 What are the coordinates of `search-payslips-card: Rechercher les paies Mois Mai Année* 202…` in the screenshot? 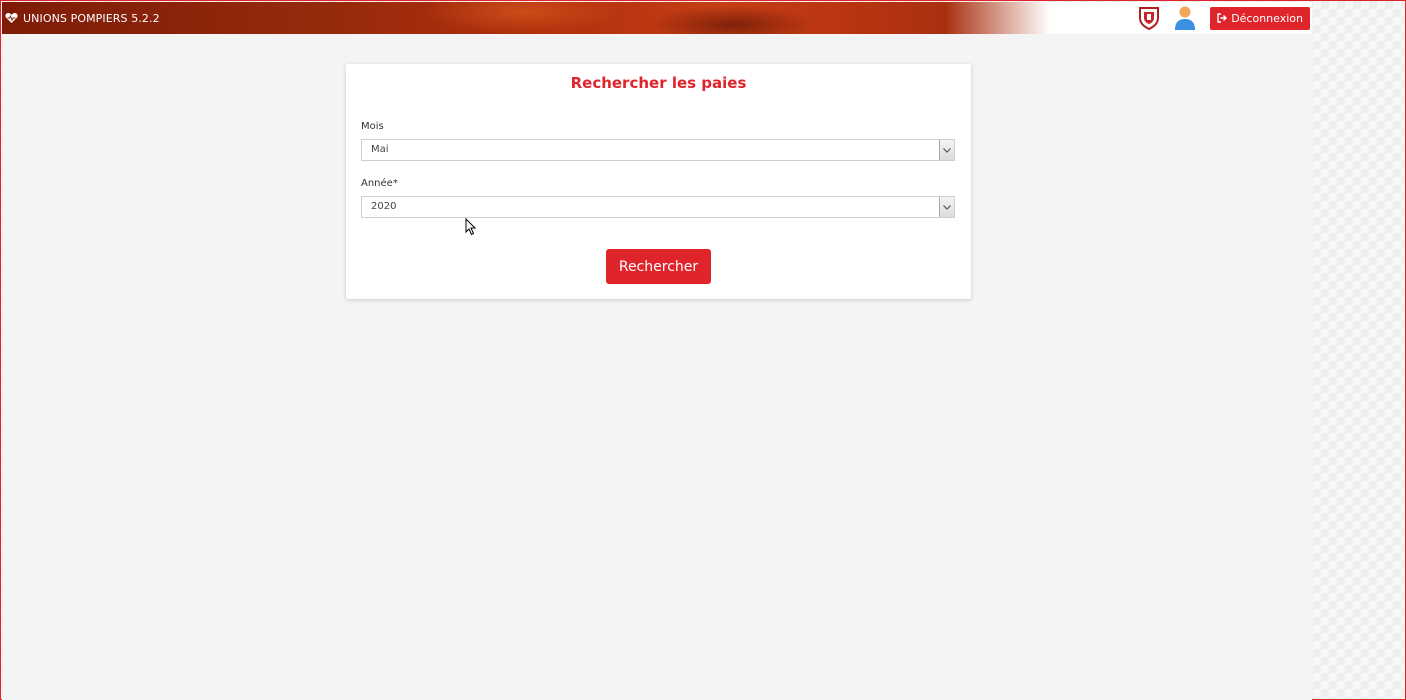 It's located at (658, 181).